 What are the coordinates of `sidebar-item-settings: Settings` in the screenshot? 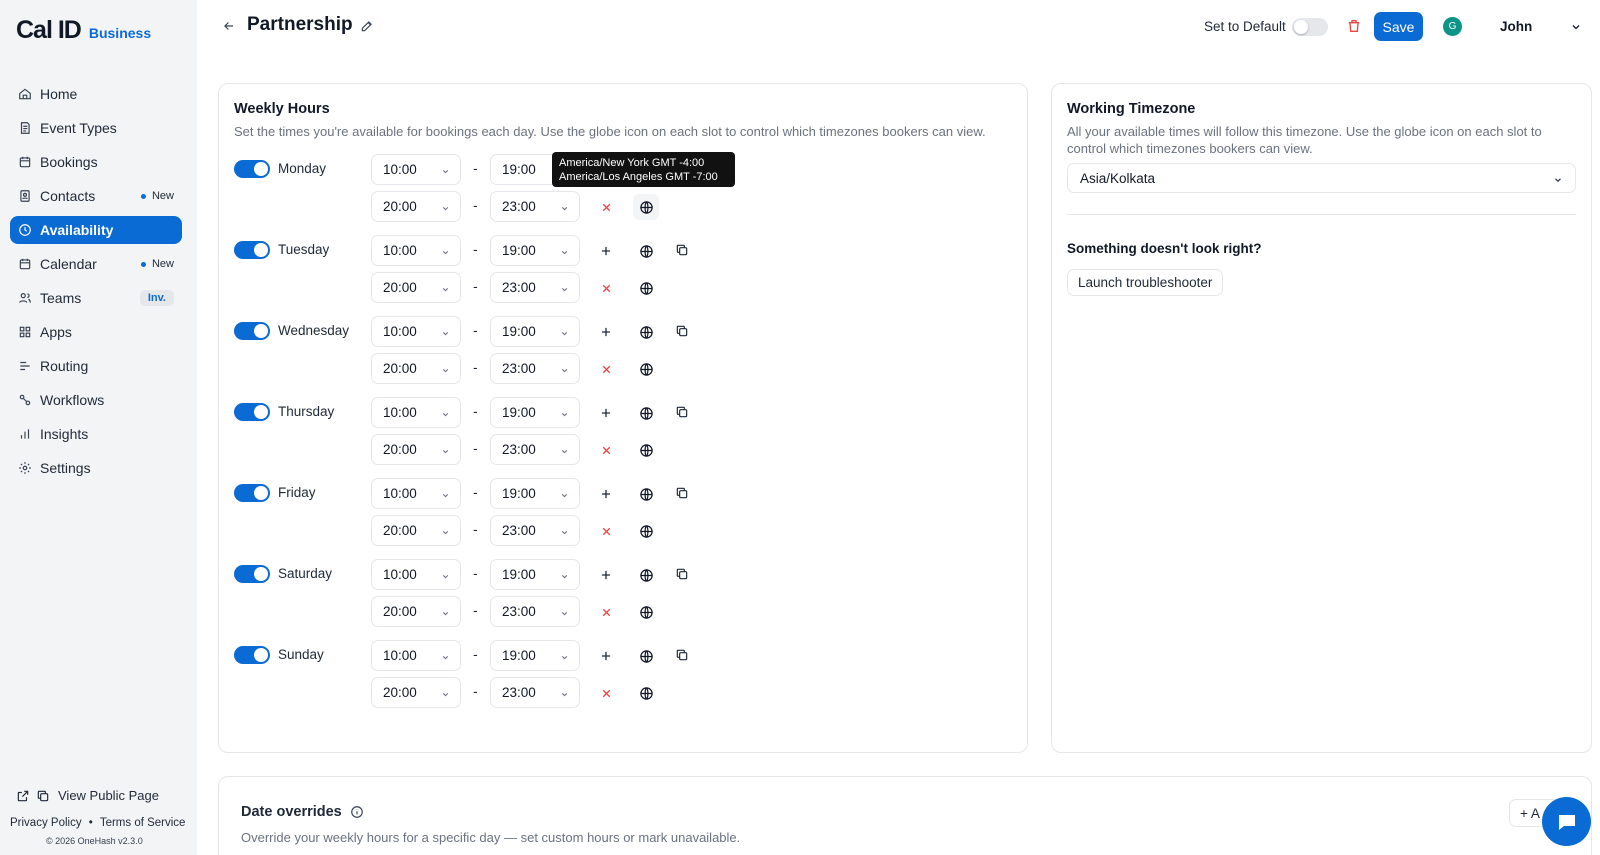 It's located at (96, 468).